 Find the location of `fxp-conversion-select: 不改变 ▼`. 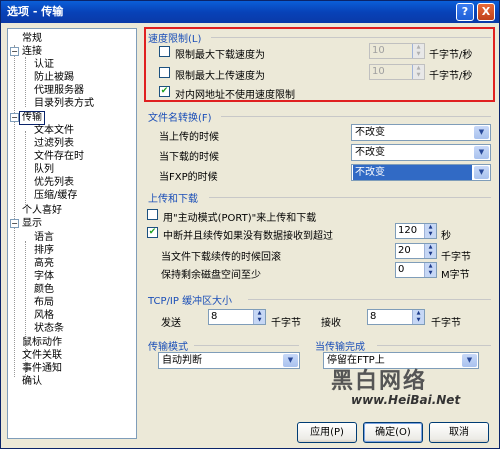

fxp-conversion-select: 不改变 ▼ is located at coordinates (421, 172).